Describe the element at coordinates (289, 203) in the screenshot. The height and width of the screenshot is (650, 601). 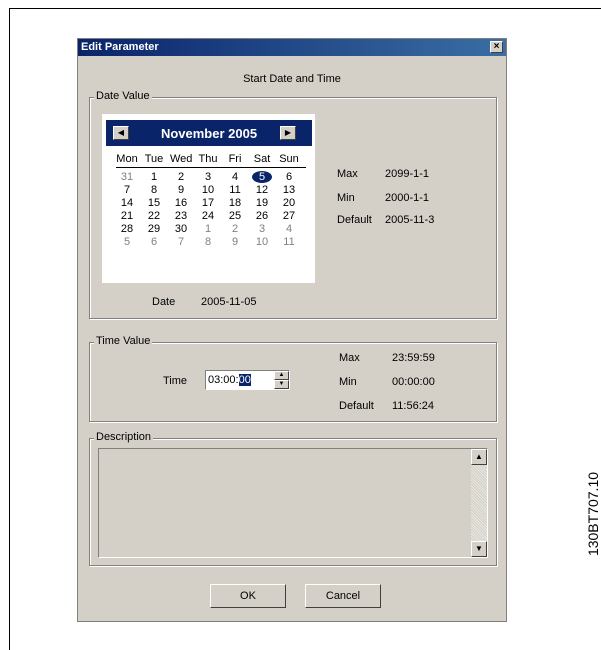
I see `calendar-day: 20` at that location.